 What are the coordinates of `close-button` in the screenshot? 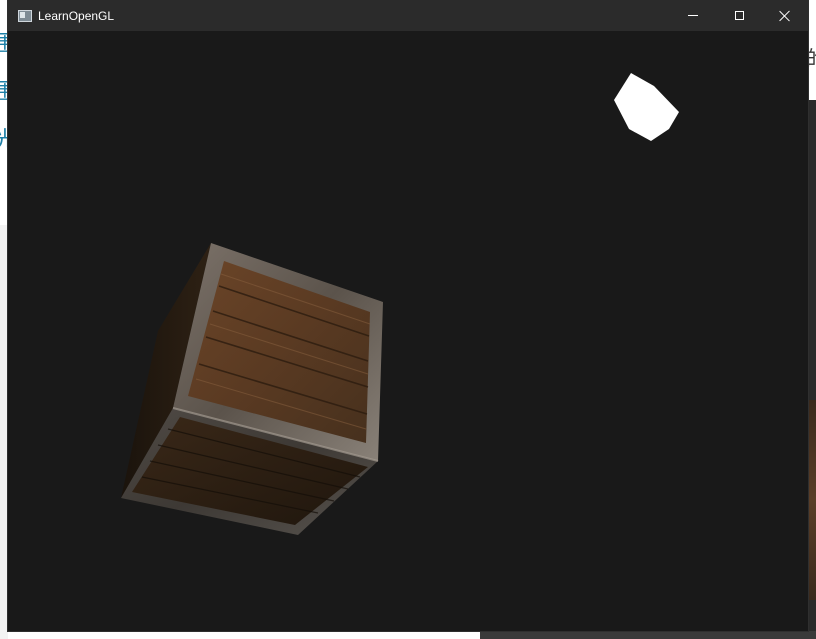 It's located at (785, 15).